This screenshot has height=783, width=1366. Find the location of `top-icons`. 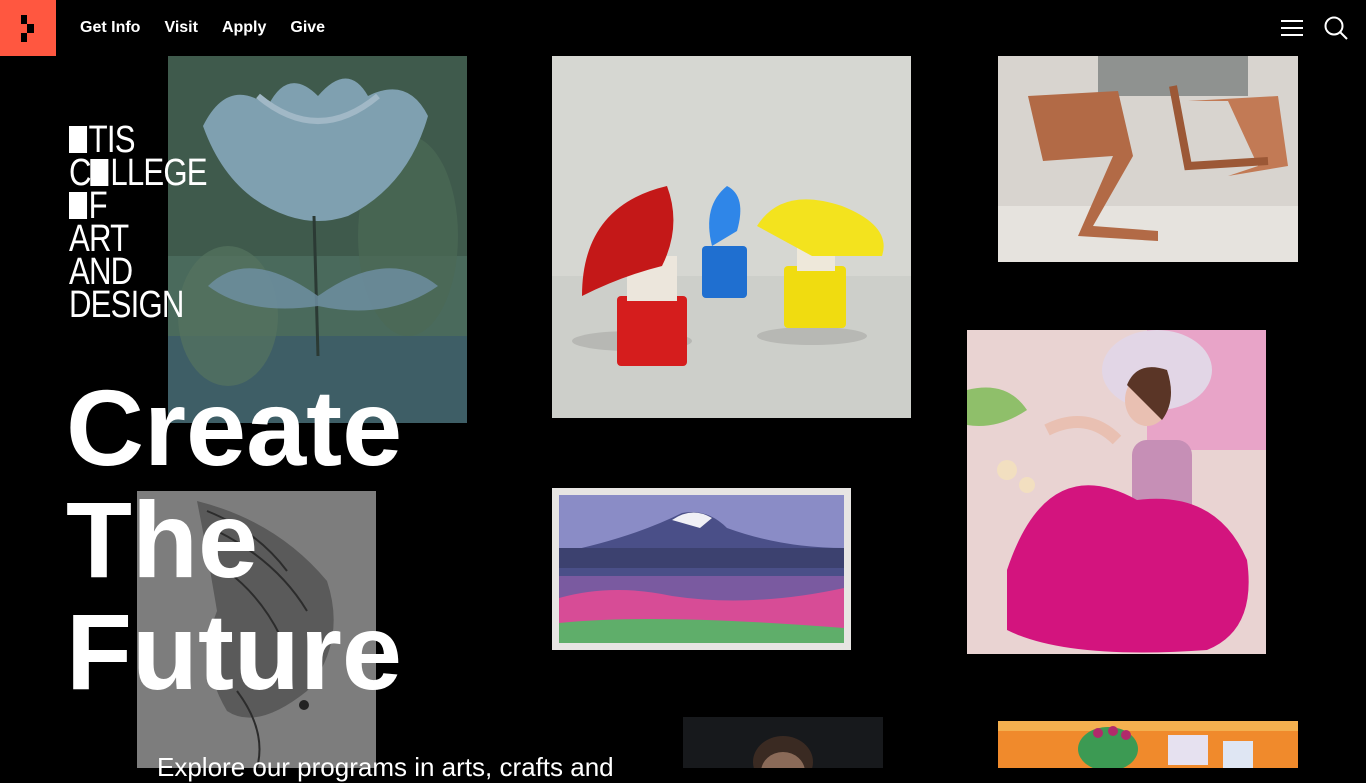

top-icons is located at coordinates (1314, 28).